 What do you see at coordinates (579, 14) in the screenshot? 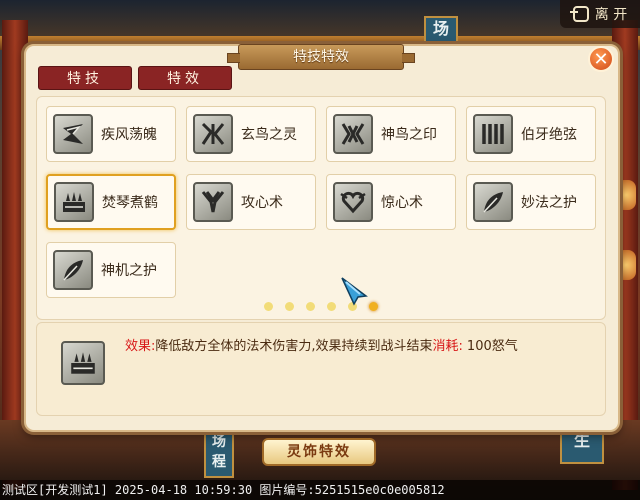
I see `exit-icon` at bounding box center [579, 14].